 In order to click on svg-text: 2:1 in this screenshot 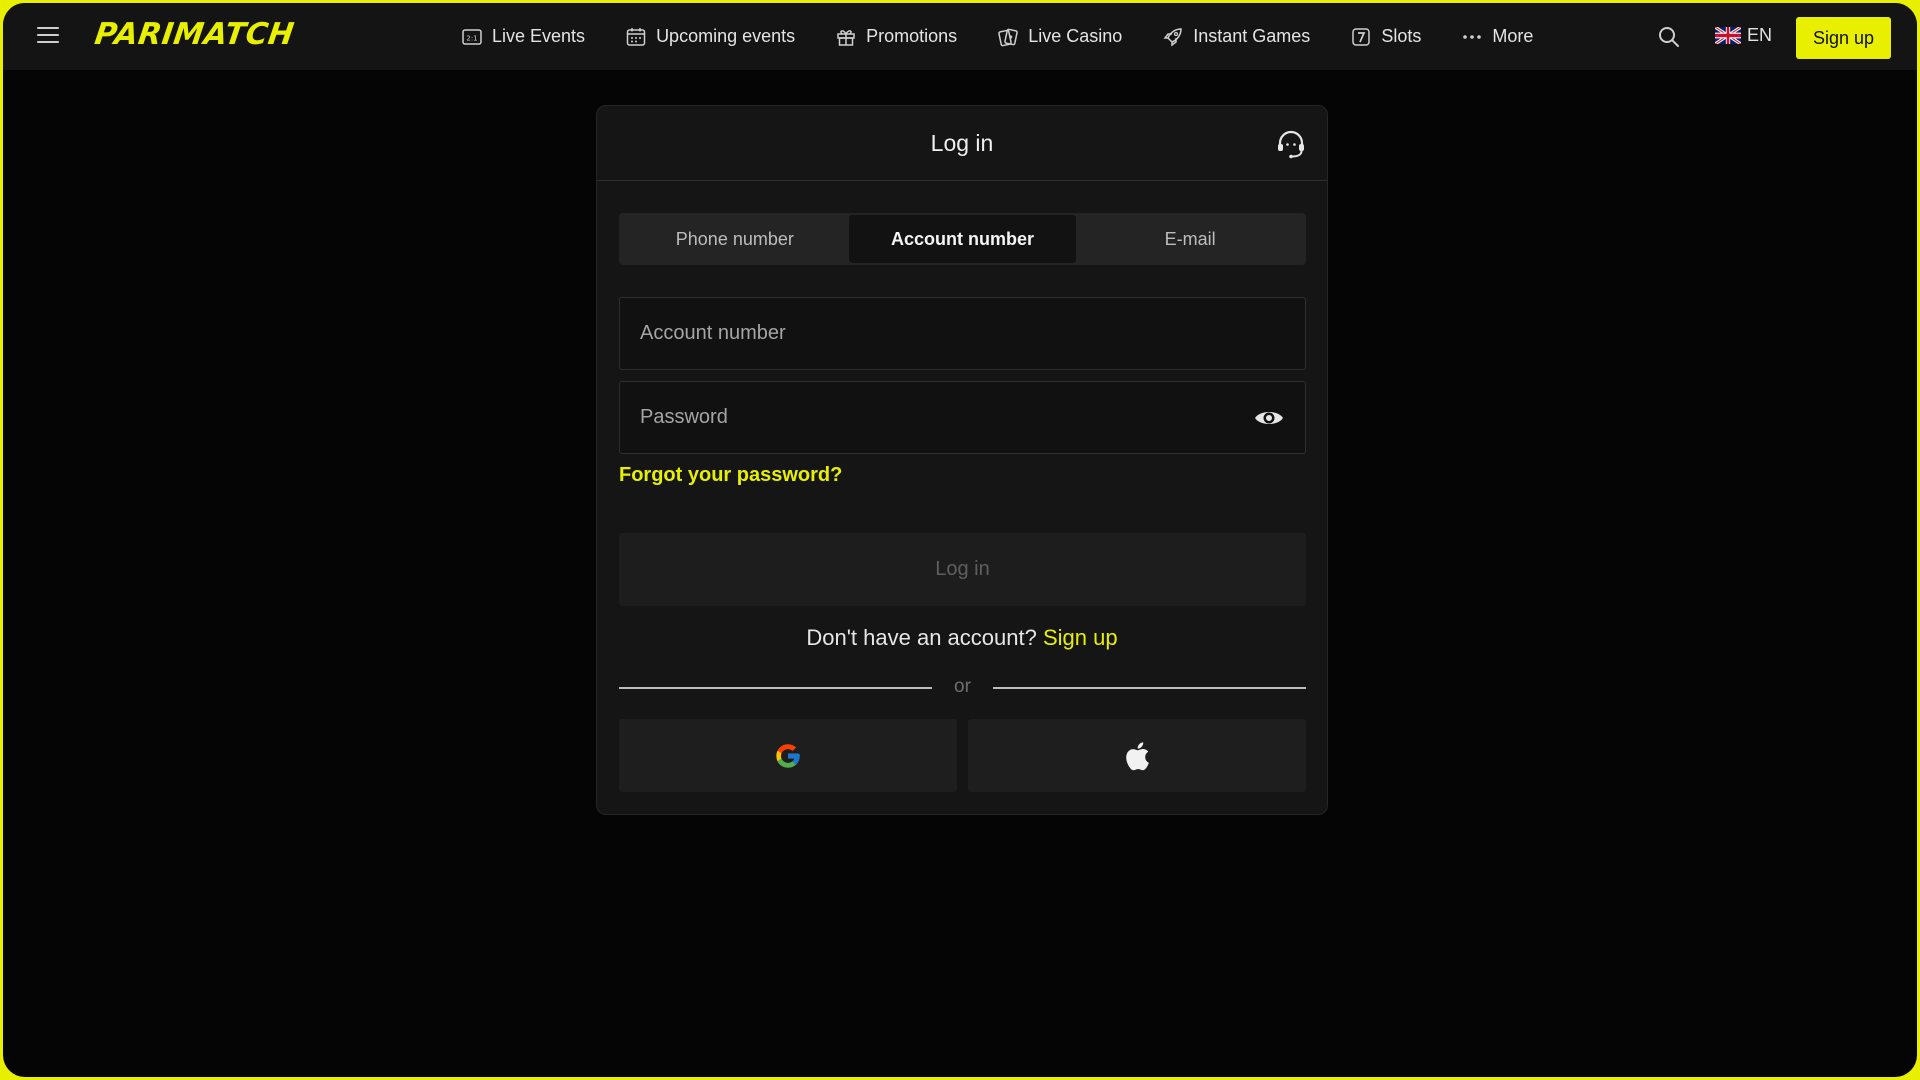, I will do `click(471, 38)`.